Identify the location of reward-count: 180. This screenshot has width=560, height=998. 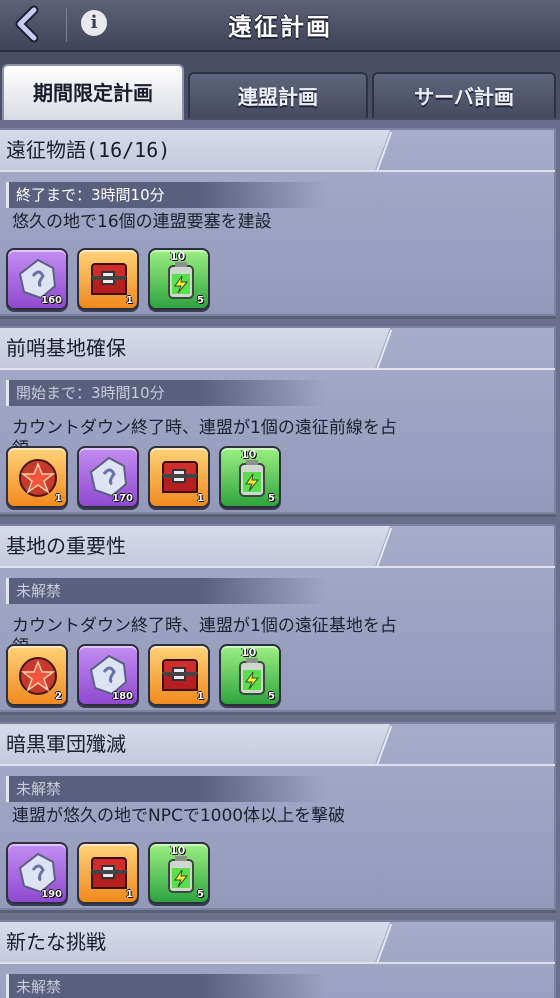
(122, 696).